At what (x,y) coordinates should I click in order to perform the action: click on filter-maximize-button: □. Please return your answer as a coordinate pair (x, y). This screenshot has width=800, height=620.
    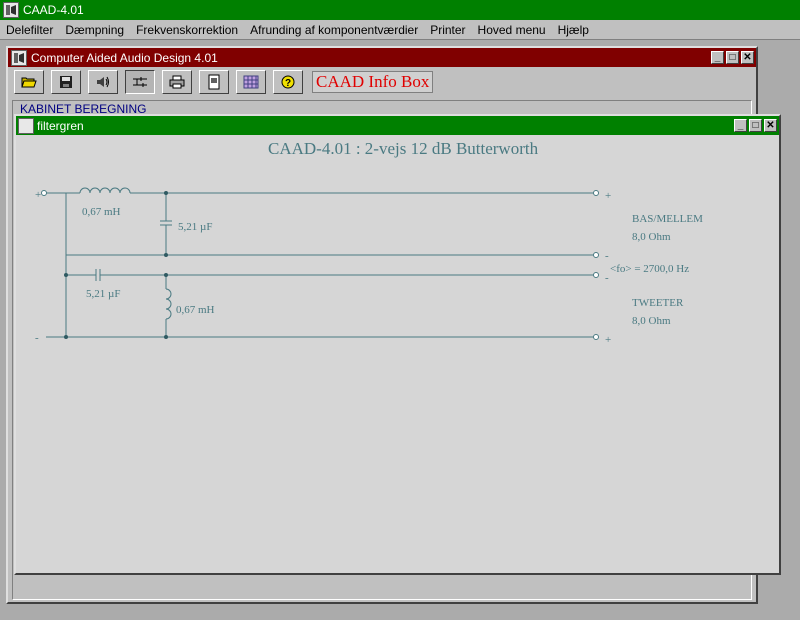
    Looking at the image, I should click on (755, 125).